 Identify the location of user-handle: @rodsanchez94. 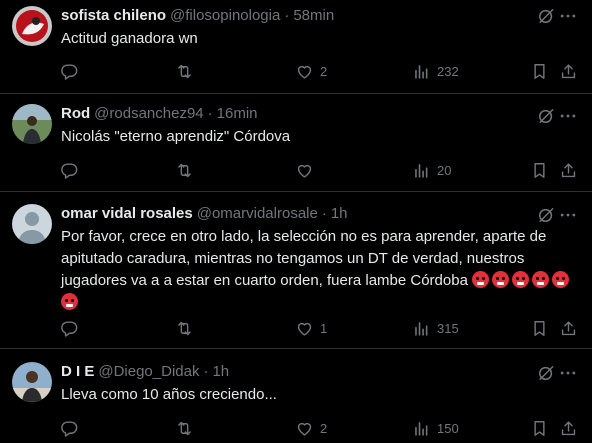
(148, 114).